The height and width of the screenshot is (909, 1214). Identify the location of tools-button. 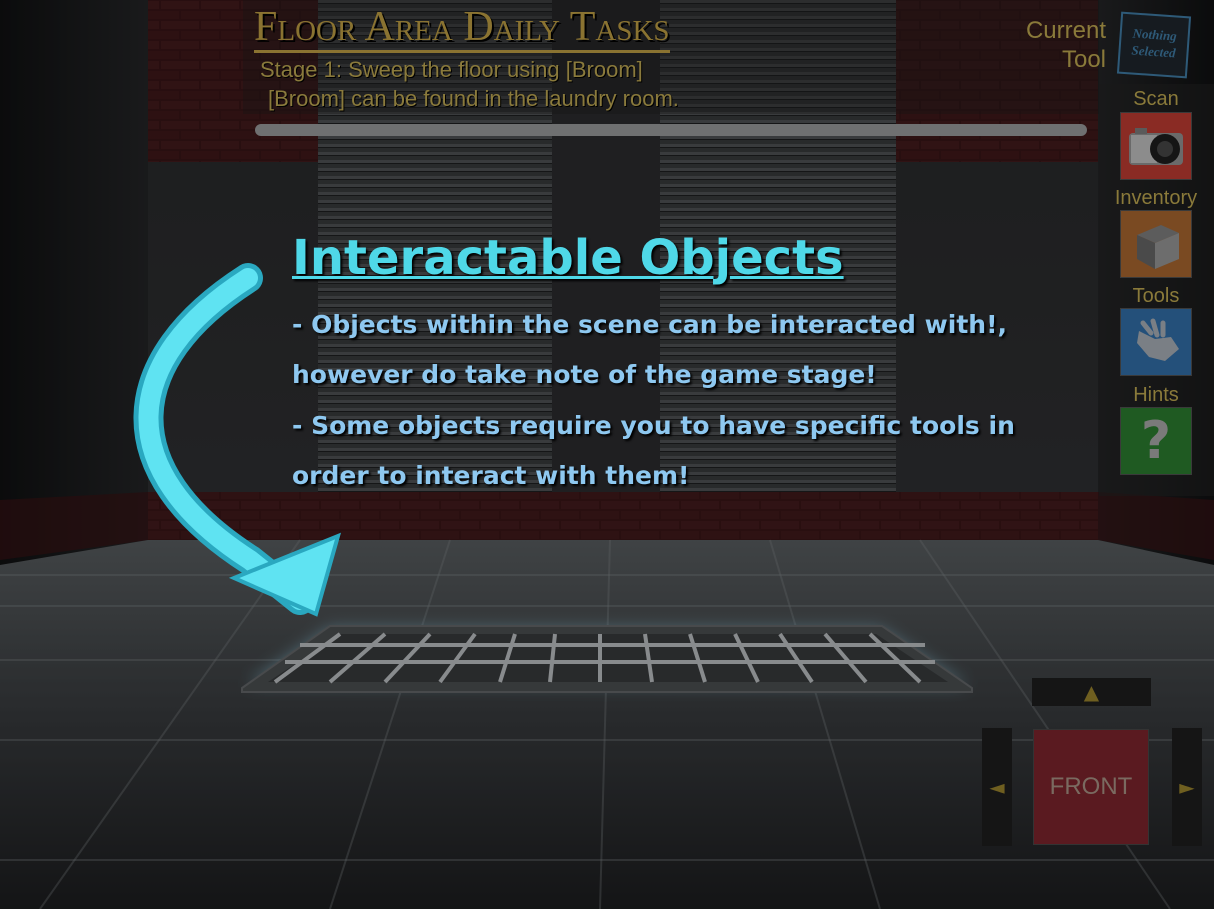
(1156, 342).